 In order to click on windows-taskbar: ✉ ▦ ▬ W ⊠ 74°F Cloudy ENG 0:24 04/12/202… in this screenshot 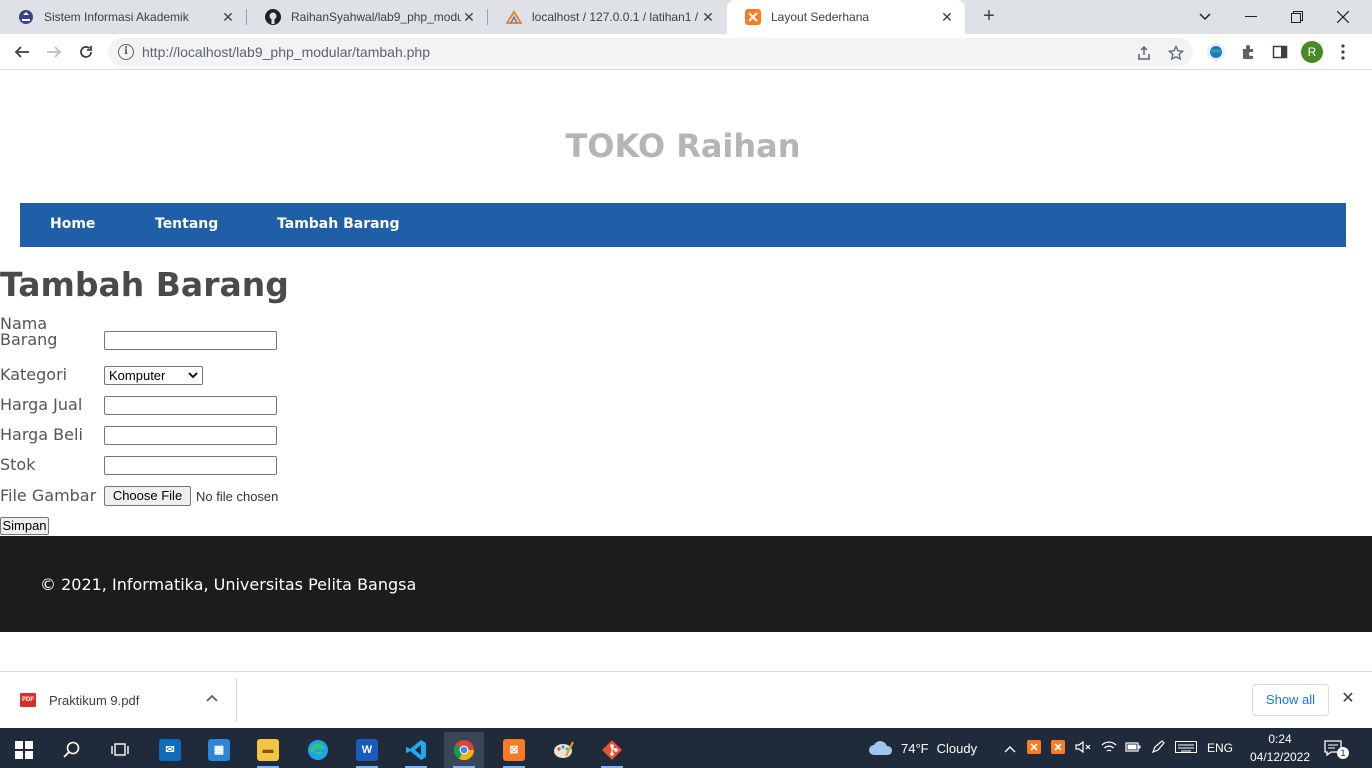, I will do `click(686, 748)`.